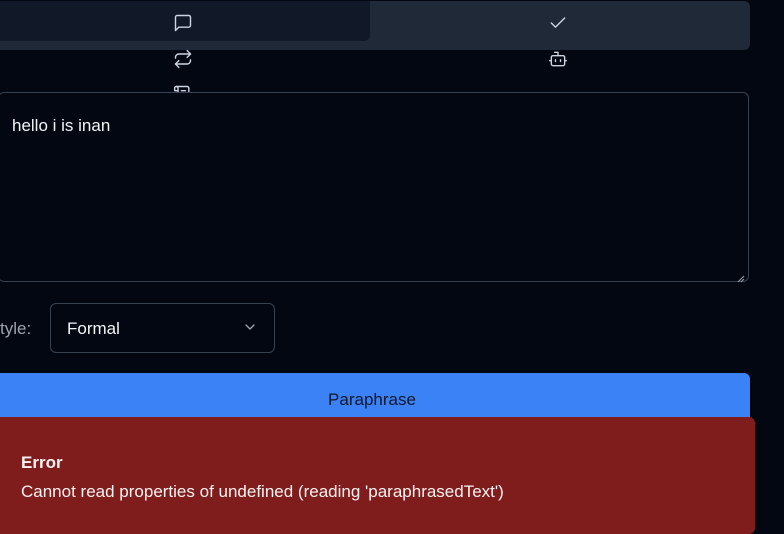 The height and width of the screenshot is (534, 784). What do you see at coordinates (741, 276) in the screenshot?
I see `resize-handle-icon` at bounding box center [741, 276].